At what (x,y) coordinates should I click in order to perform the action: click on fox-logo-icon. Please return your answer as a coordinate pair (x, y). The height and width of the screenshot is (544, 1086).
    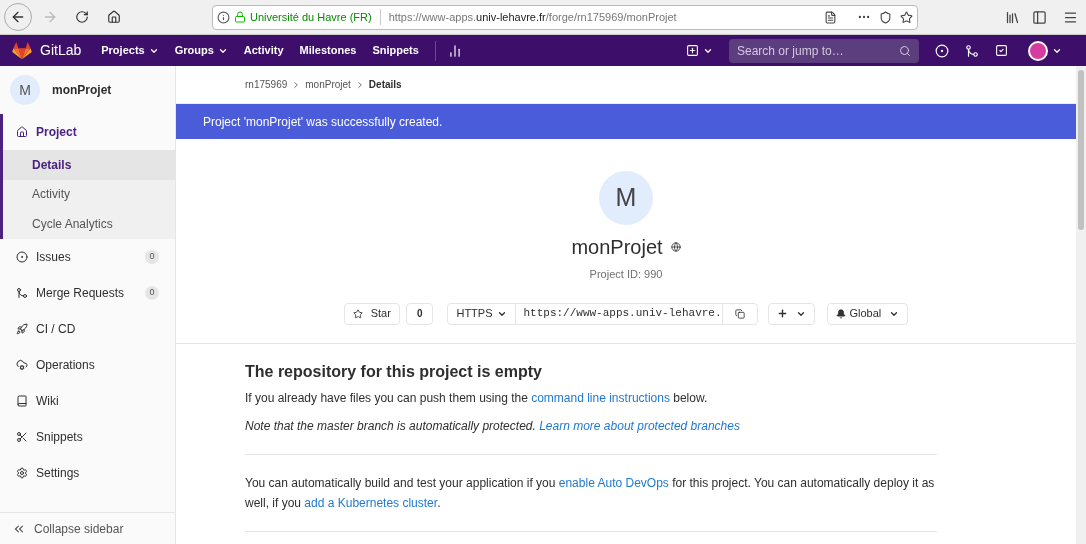
    Looking at the image, I should click on (22, 50).